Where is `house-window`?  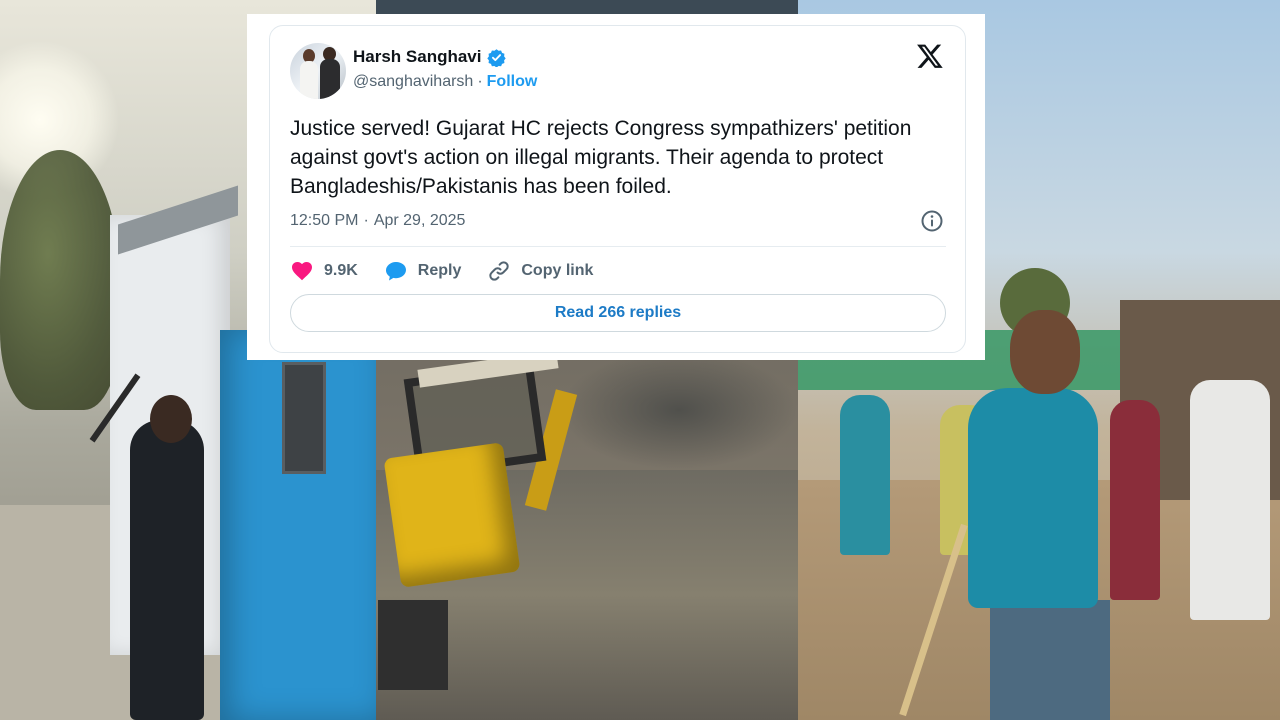 house-window is located at coordinates (304, 418).